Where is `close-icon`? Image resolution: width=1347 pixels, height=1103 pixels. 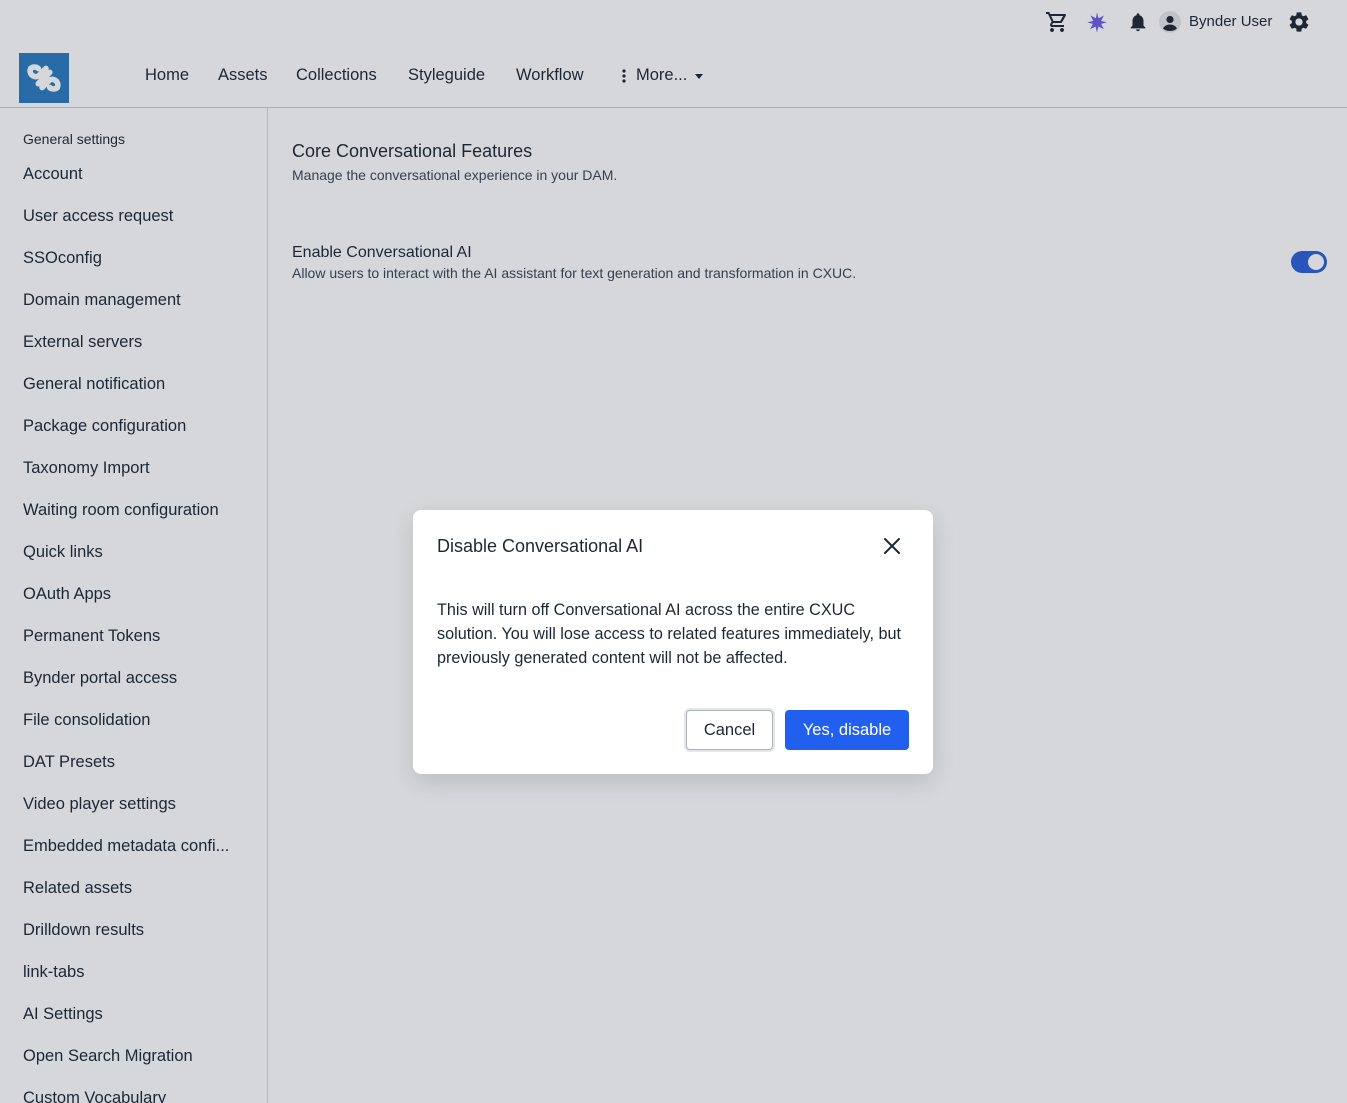 close-icon is located at coordinates (892, 546).